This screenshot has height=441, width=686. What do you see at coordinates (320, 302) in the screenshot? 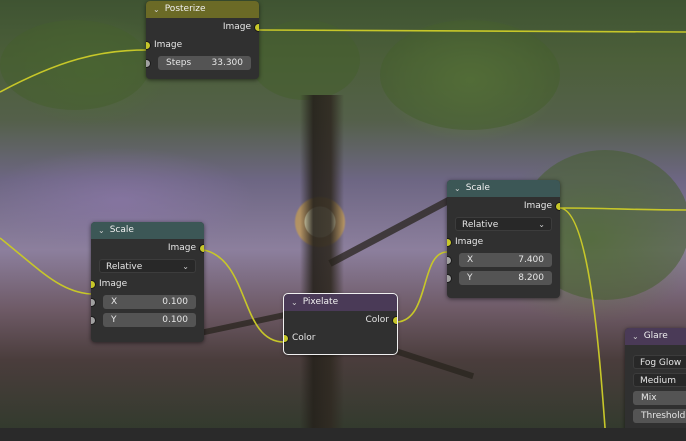
I see `node-title: Pixelate` at bounding box center [320, 302].